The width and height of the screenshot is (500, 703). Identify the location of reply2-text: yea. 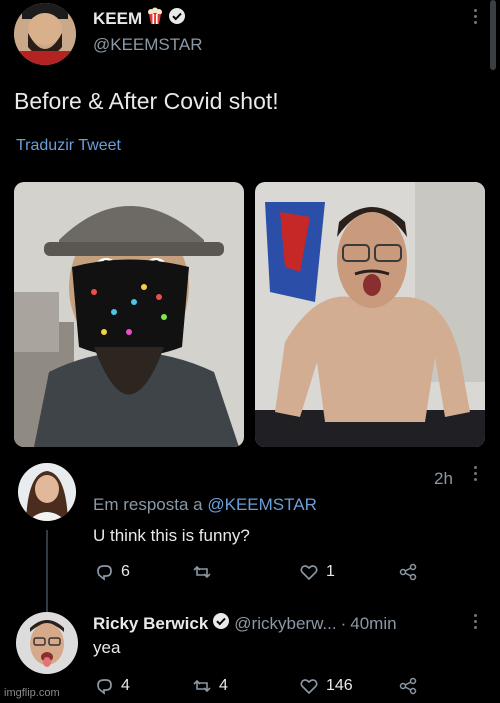
(107, 647).